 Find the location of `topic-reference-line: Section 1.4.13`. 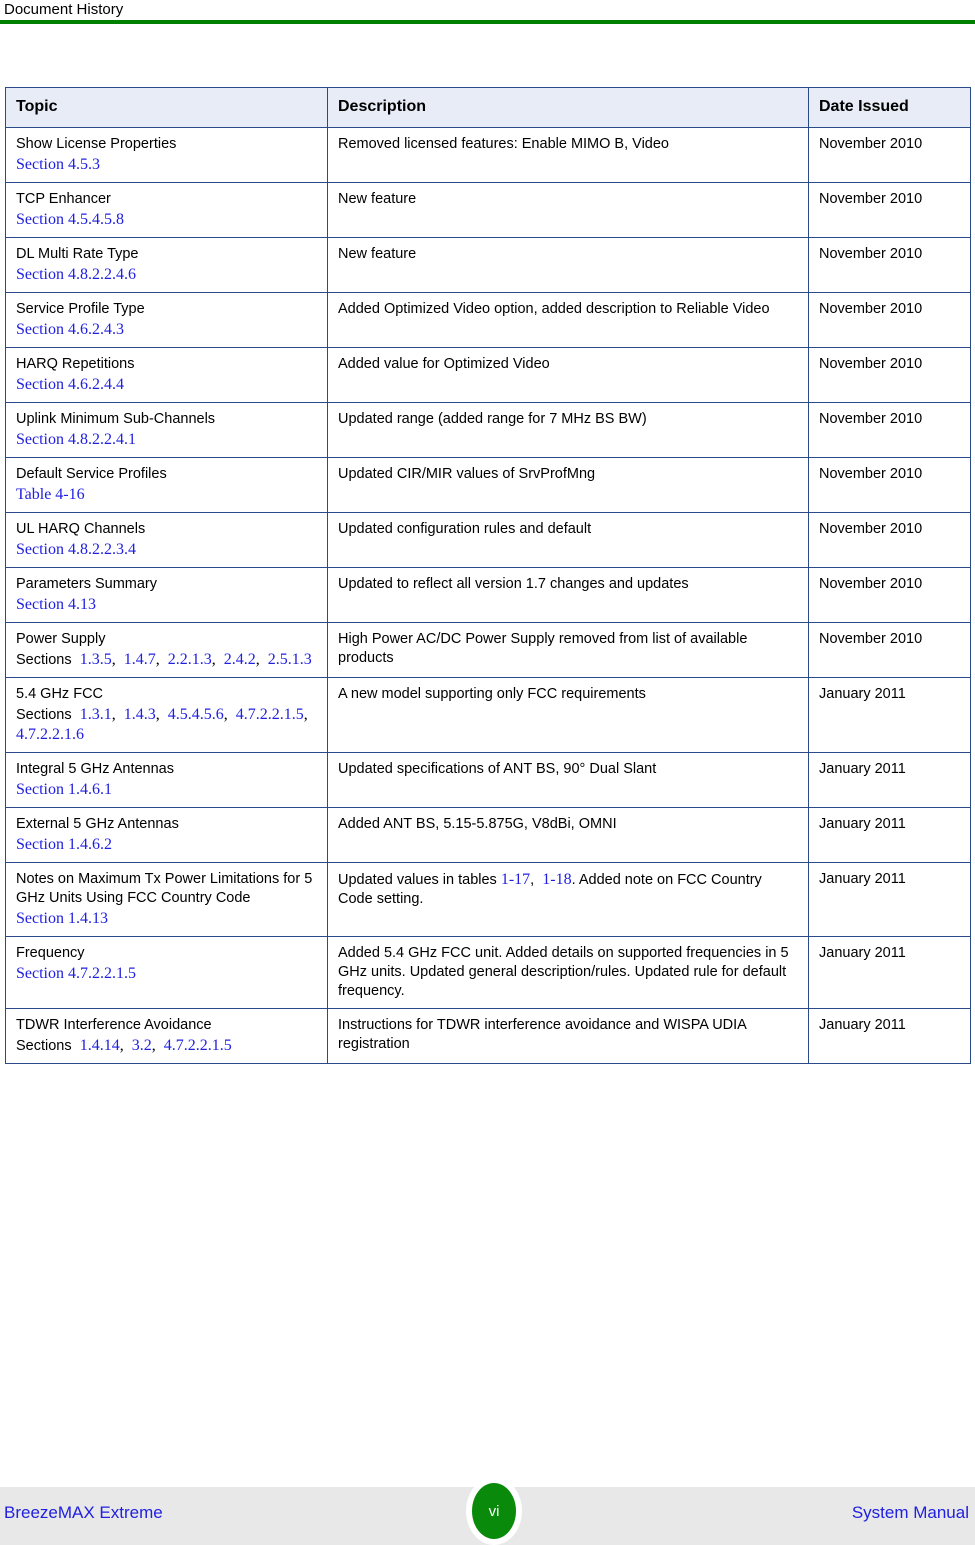

topic-reference-line: Section 1.4.13 is located at coordinates (167, 919).